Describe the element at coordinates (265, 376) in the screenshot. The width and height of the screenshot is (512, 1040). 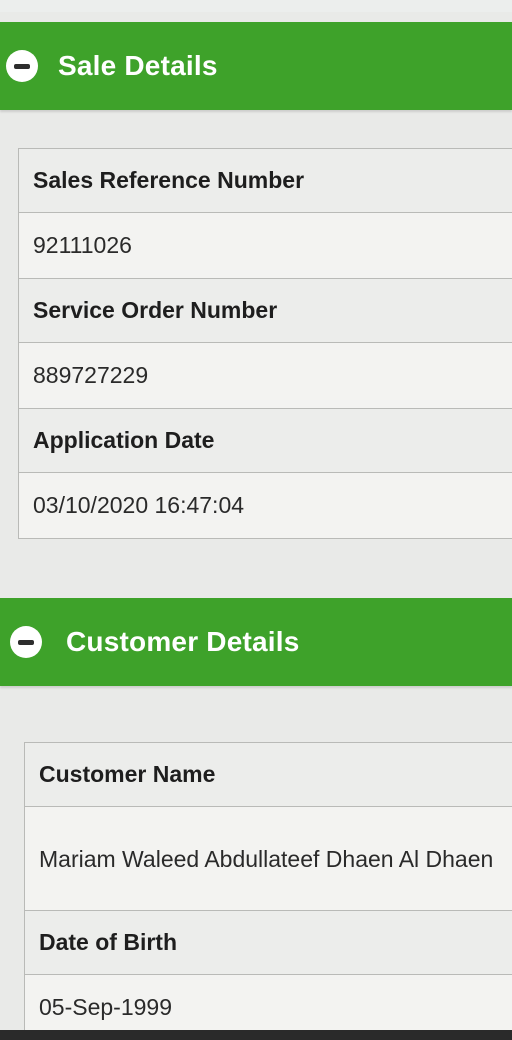
I see `service-order-number-value: 889727229` at that location.